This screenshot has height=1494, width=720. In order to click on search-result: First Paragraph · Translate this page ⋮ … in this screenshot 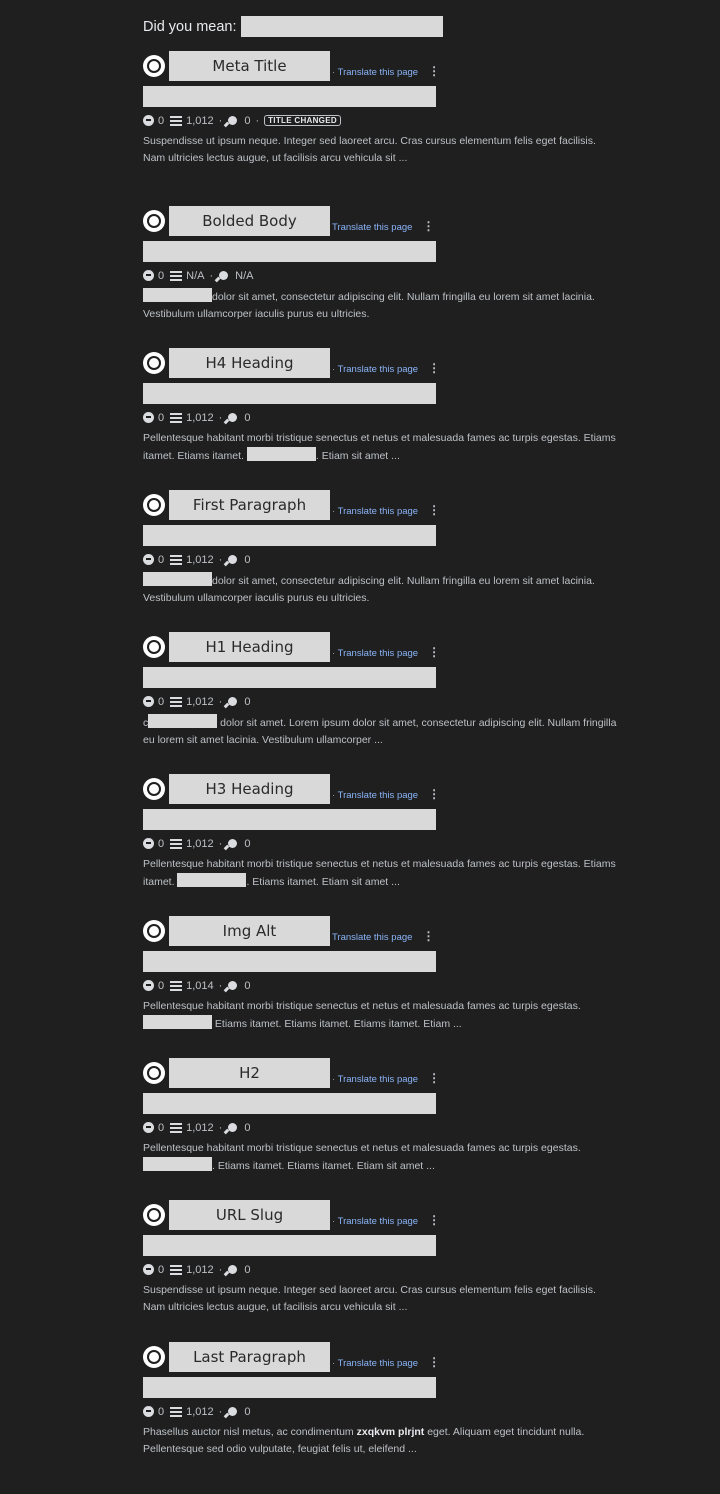, I will do `click(383, 561)`.